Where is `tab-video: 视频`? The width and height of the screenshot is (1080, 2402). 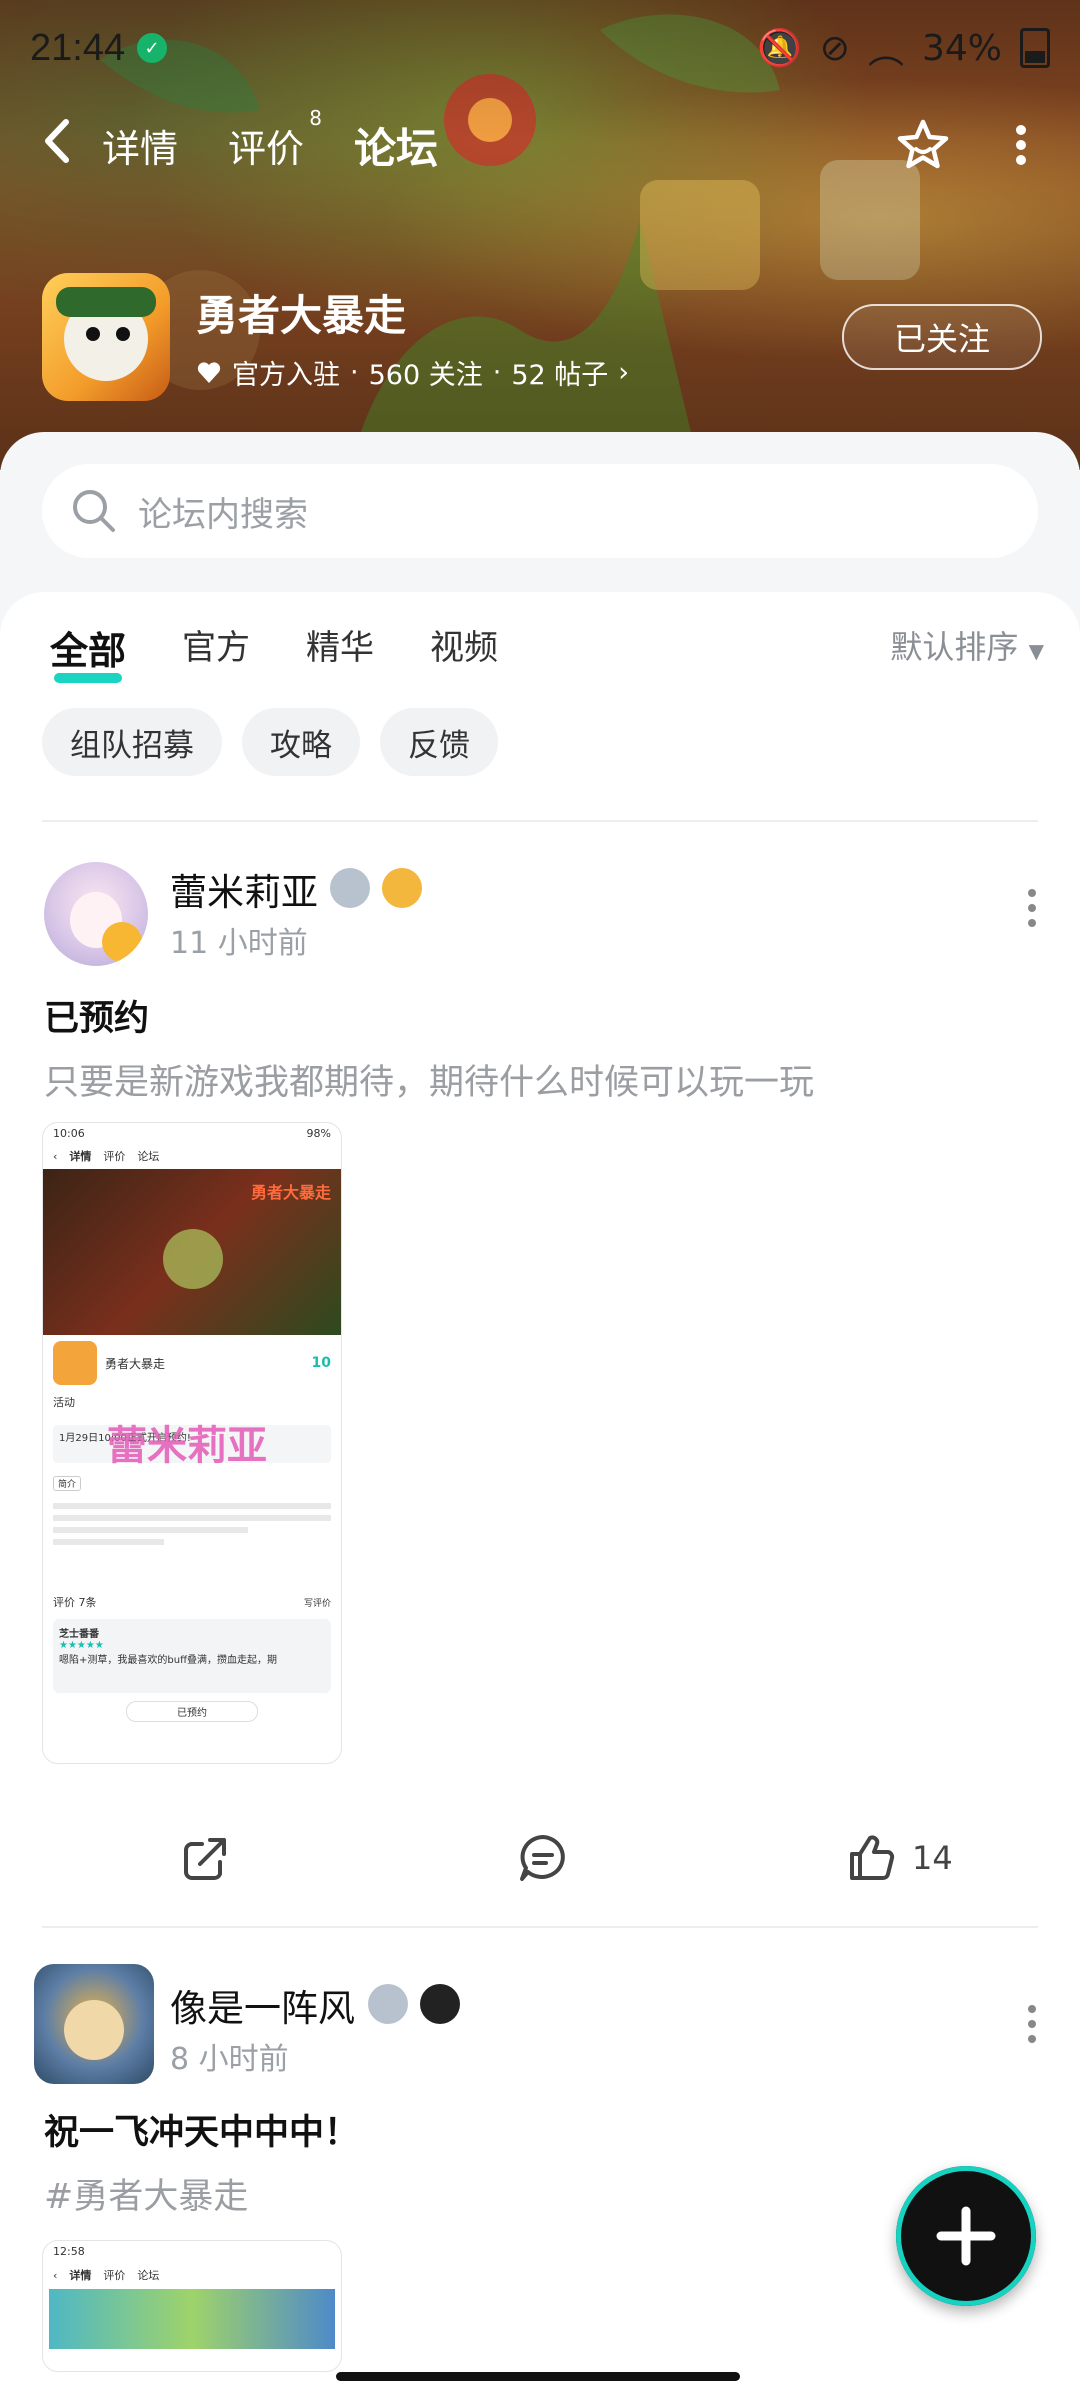 tab-video: 视频 is located at coordinates (464, 647).